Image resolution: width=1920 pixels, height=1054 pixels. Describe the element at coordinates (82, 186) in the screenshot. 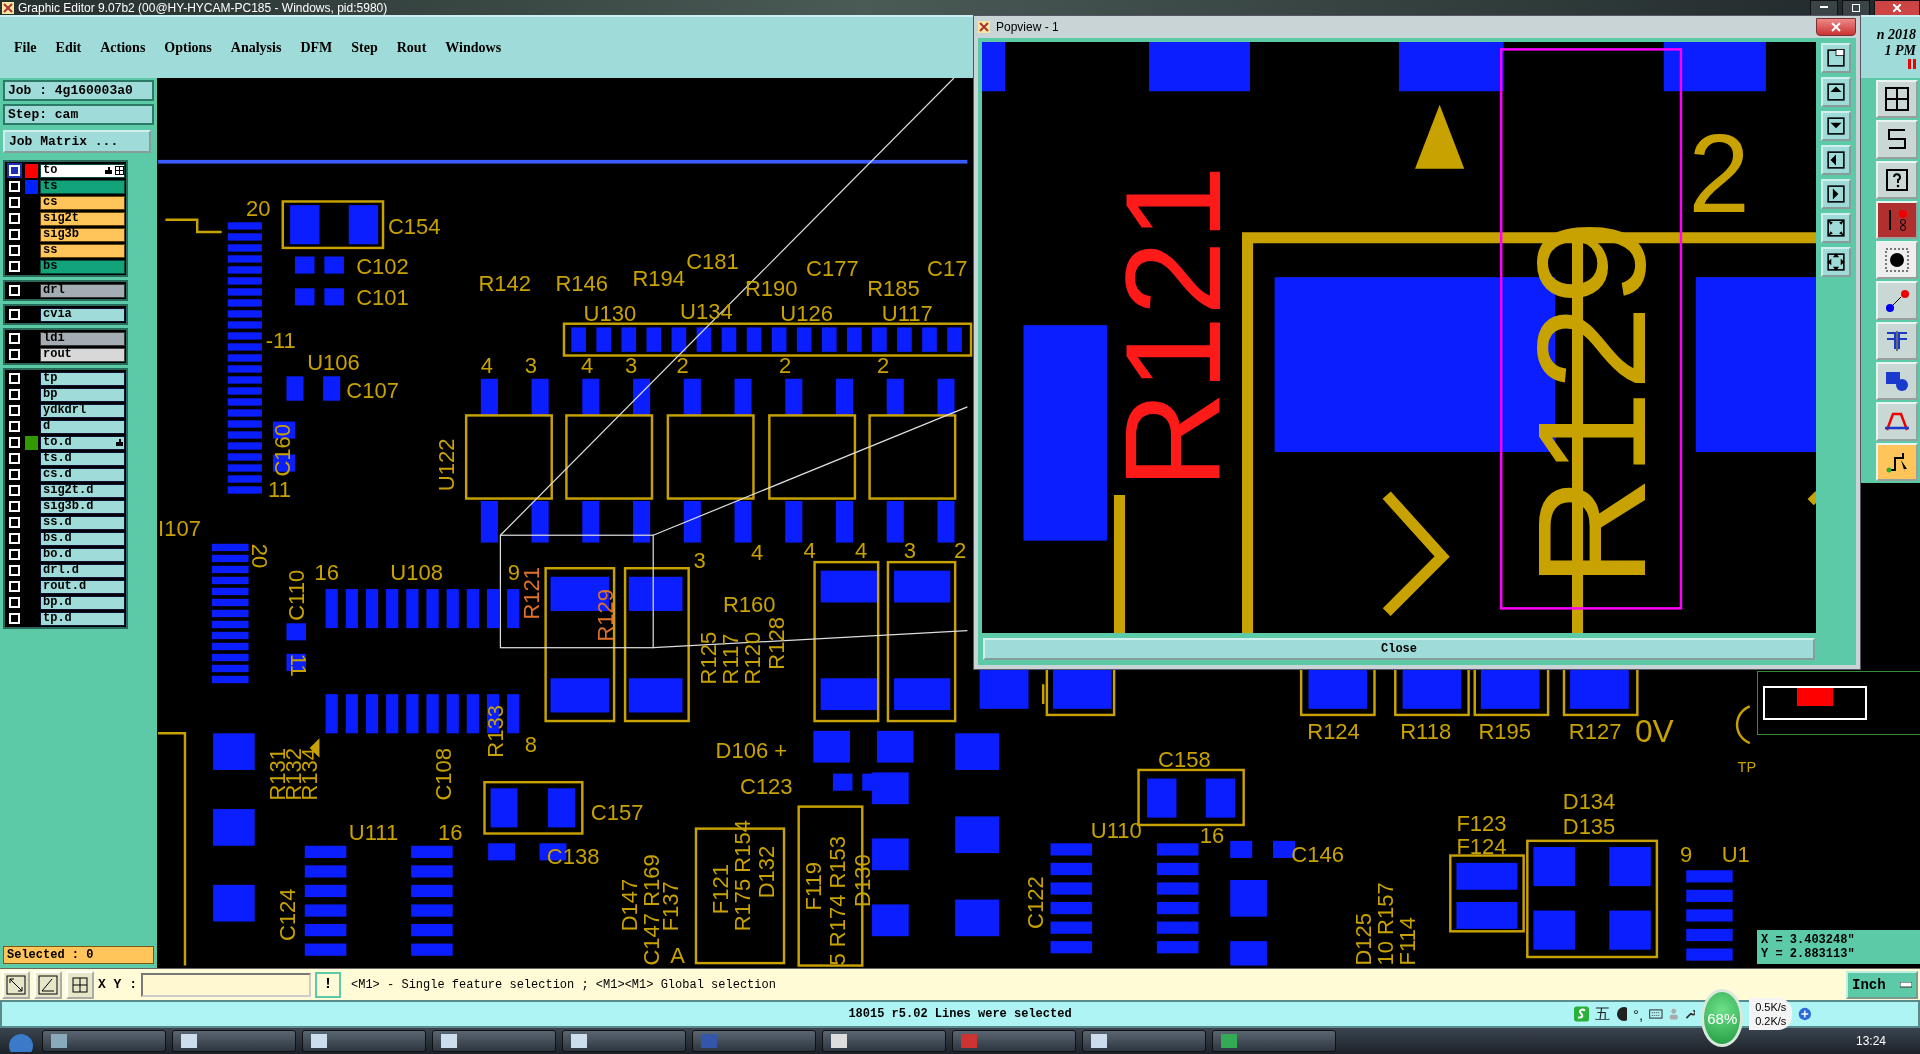

I see `layer-name: ts` at that location.